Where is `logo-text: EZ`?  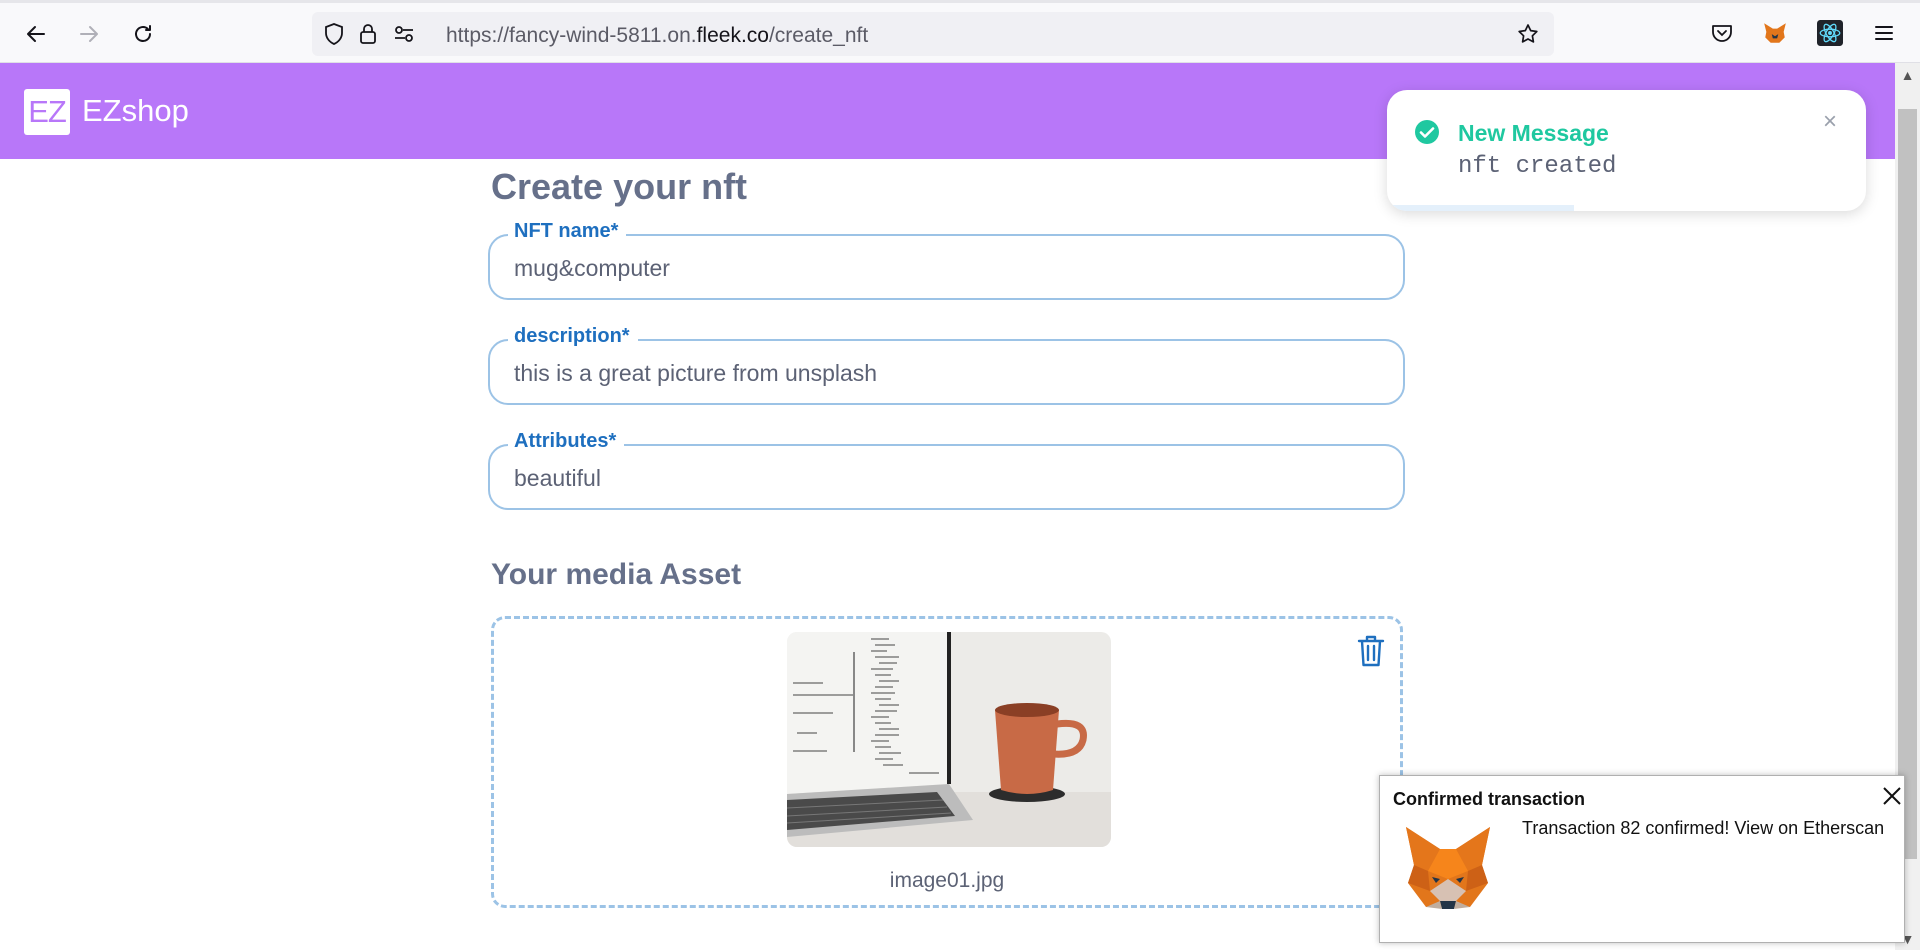 logo-text: EZ is located at coordinates (47, 111).